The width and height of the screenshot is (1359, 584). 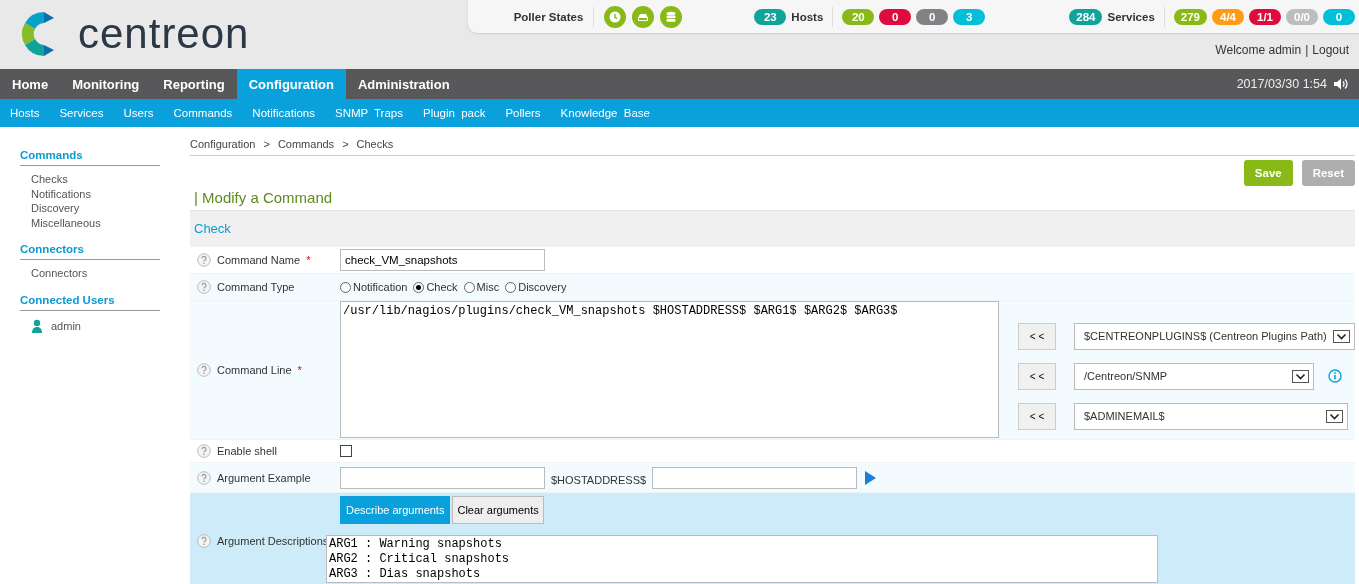 I want to click on sidebar-section-title: Connected Users, so click(x=90, y=301).